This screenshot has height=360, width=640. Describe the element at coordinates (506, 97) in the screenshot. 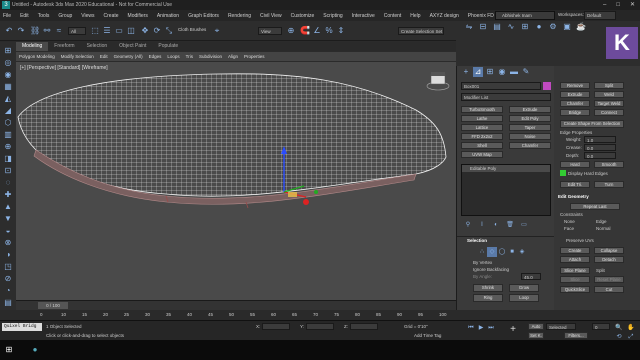

I see `modifier-list: Modifier List` at that location.